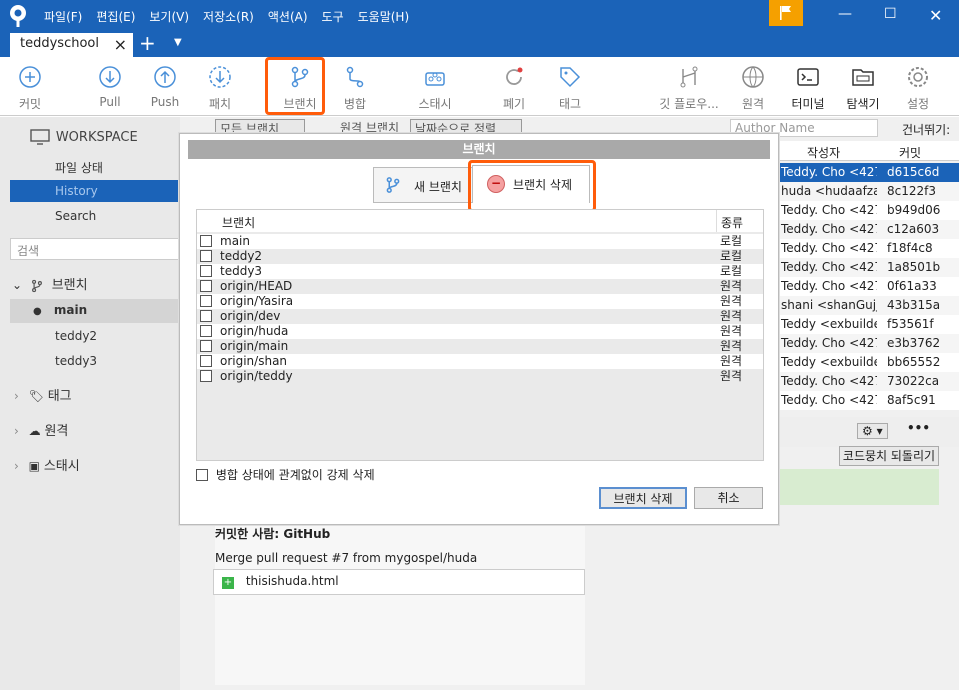 The image size is (959, 690). Describe the element at coordinates (115, 16) in the screenshot. I see `menu-edit: 편집(E)` at that location.